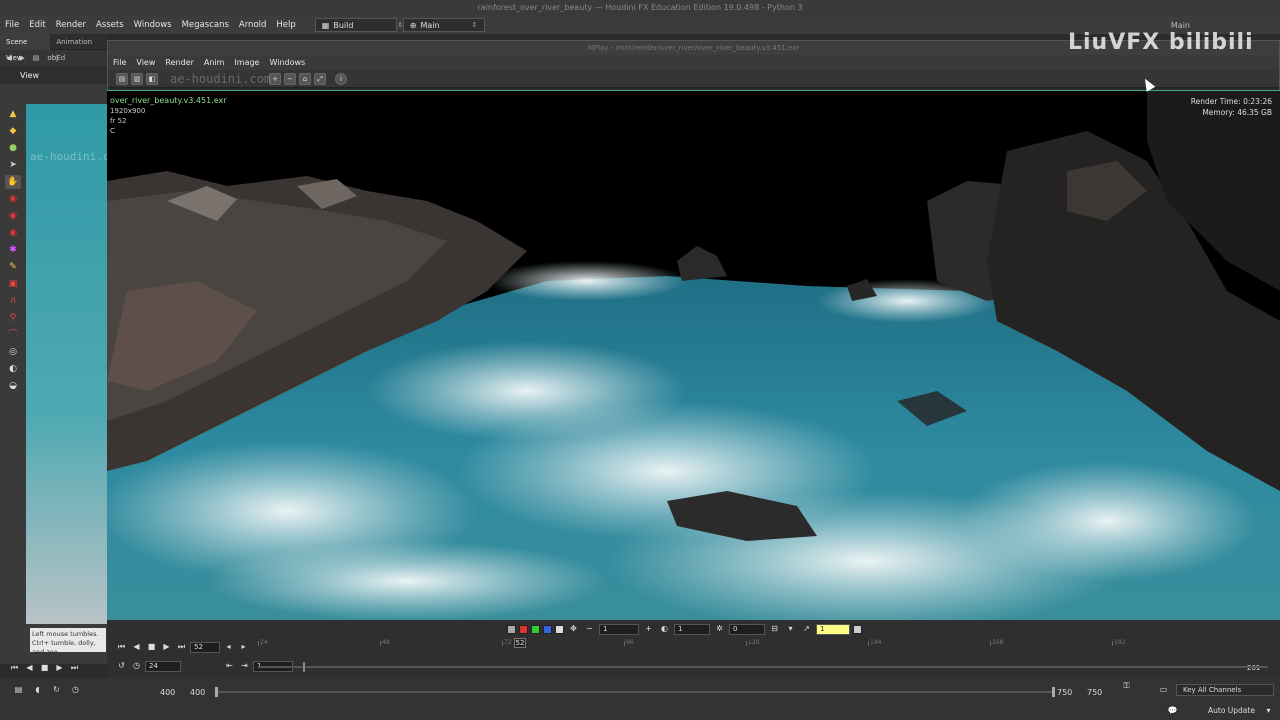 The width and height of the screenshot is (1280, 720). I want to click on zoom-out-icon: −, so click(290, 78).